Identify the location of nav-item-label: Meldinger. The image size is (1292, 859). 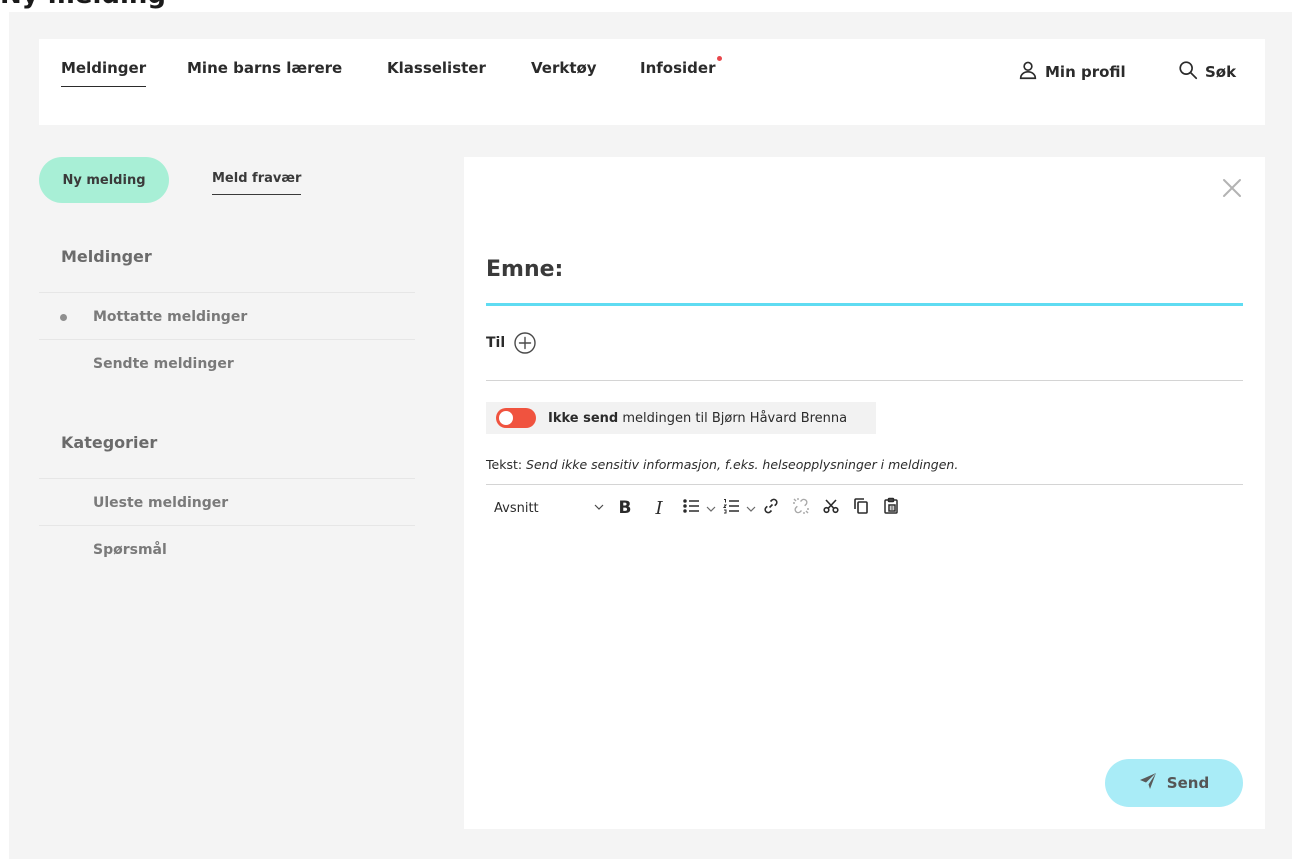
(104, 68).